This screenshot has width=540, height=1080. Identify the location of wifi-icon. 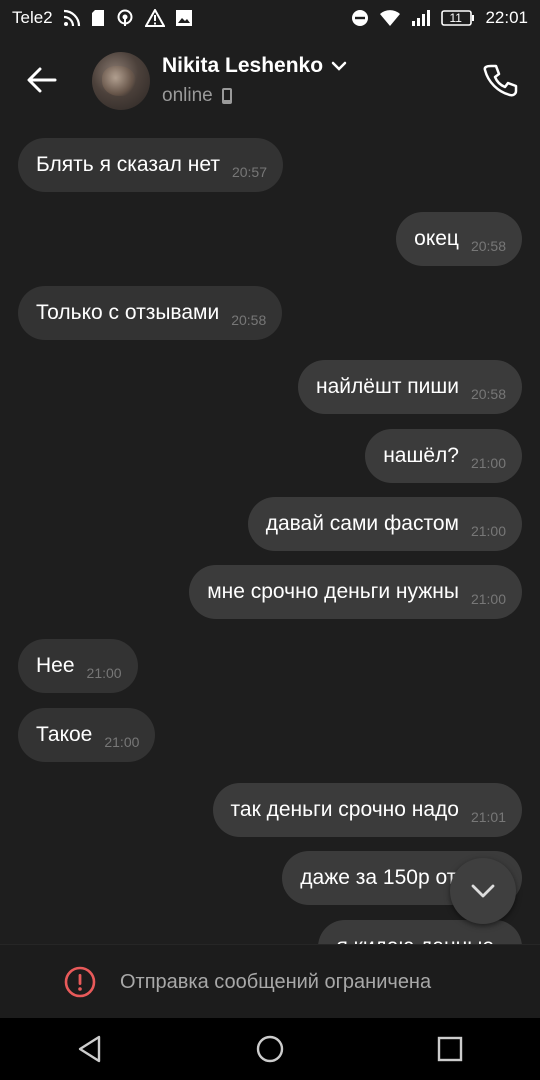
(390, 18).